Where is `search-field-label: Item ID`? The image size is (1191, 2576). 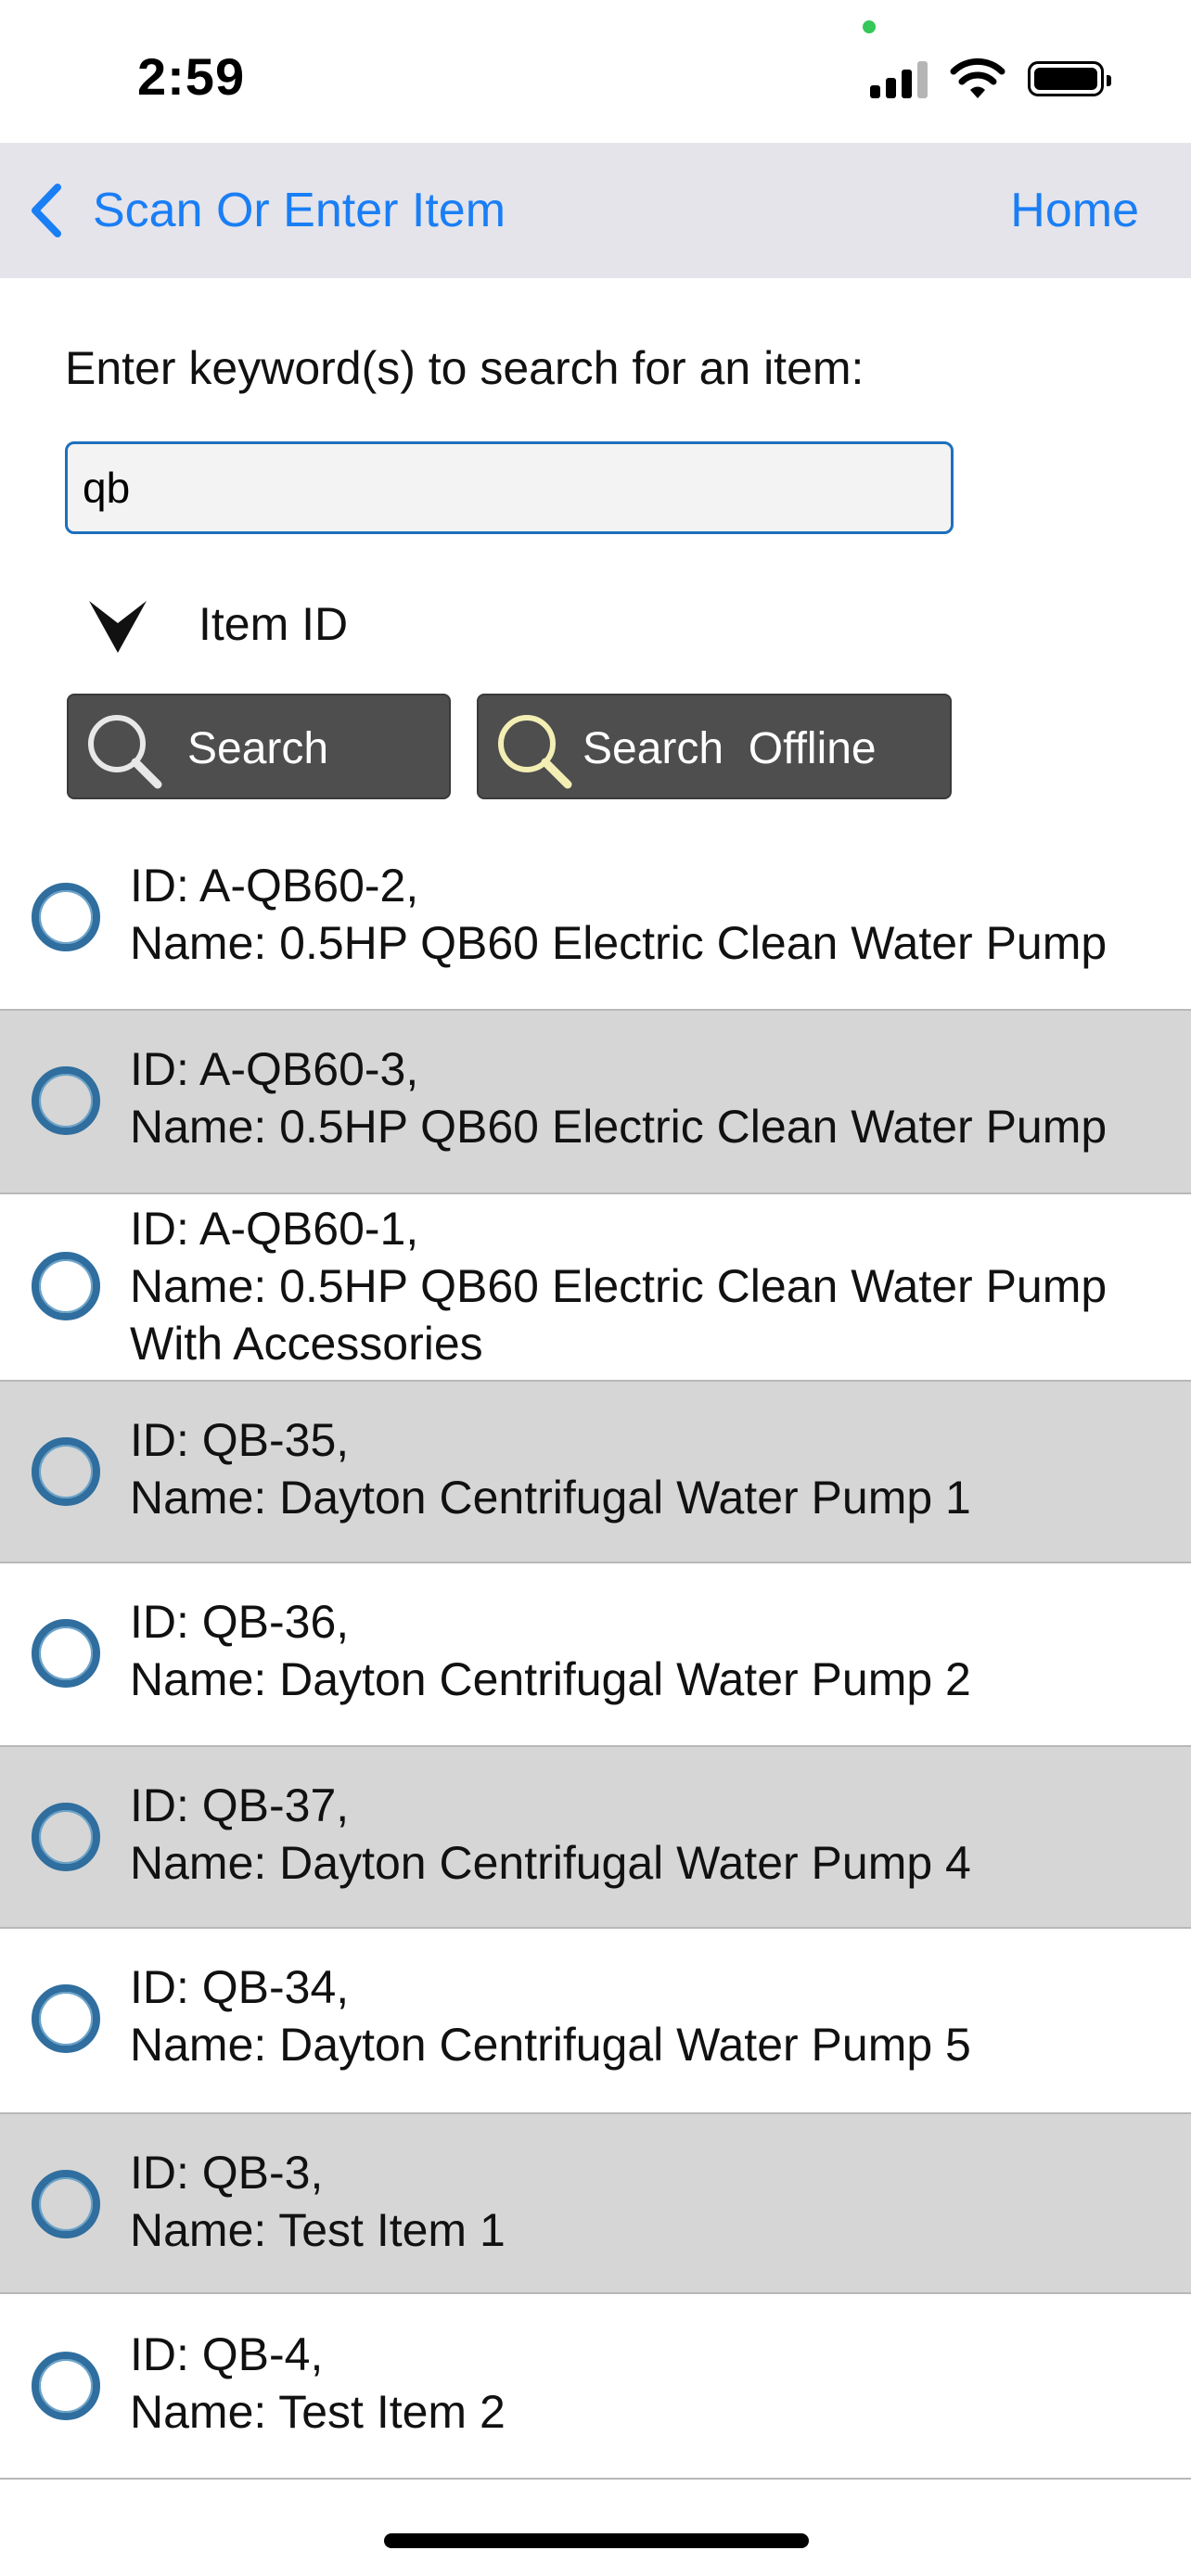
search-field-label: Item ID is located at coordinates (273, 624).